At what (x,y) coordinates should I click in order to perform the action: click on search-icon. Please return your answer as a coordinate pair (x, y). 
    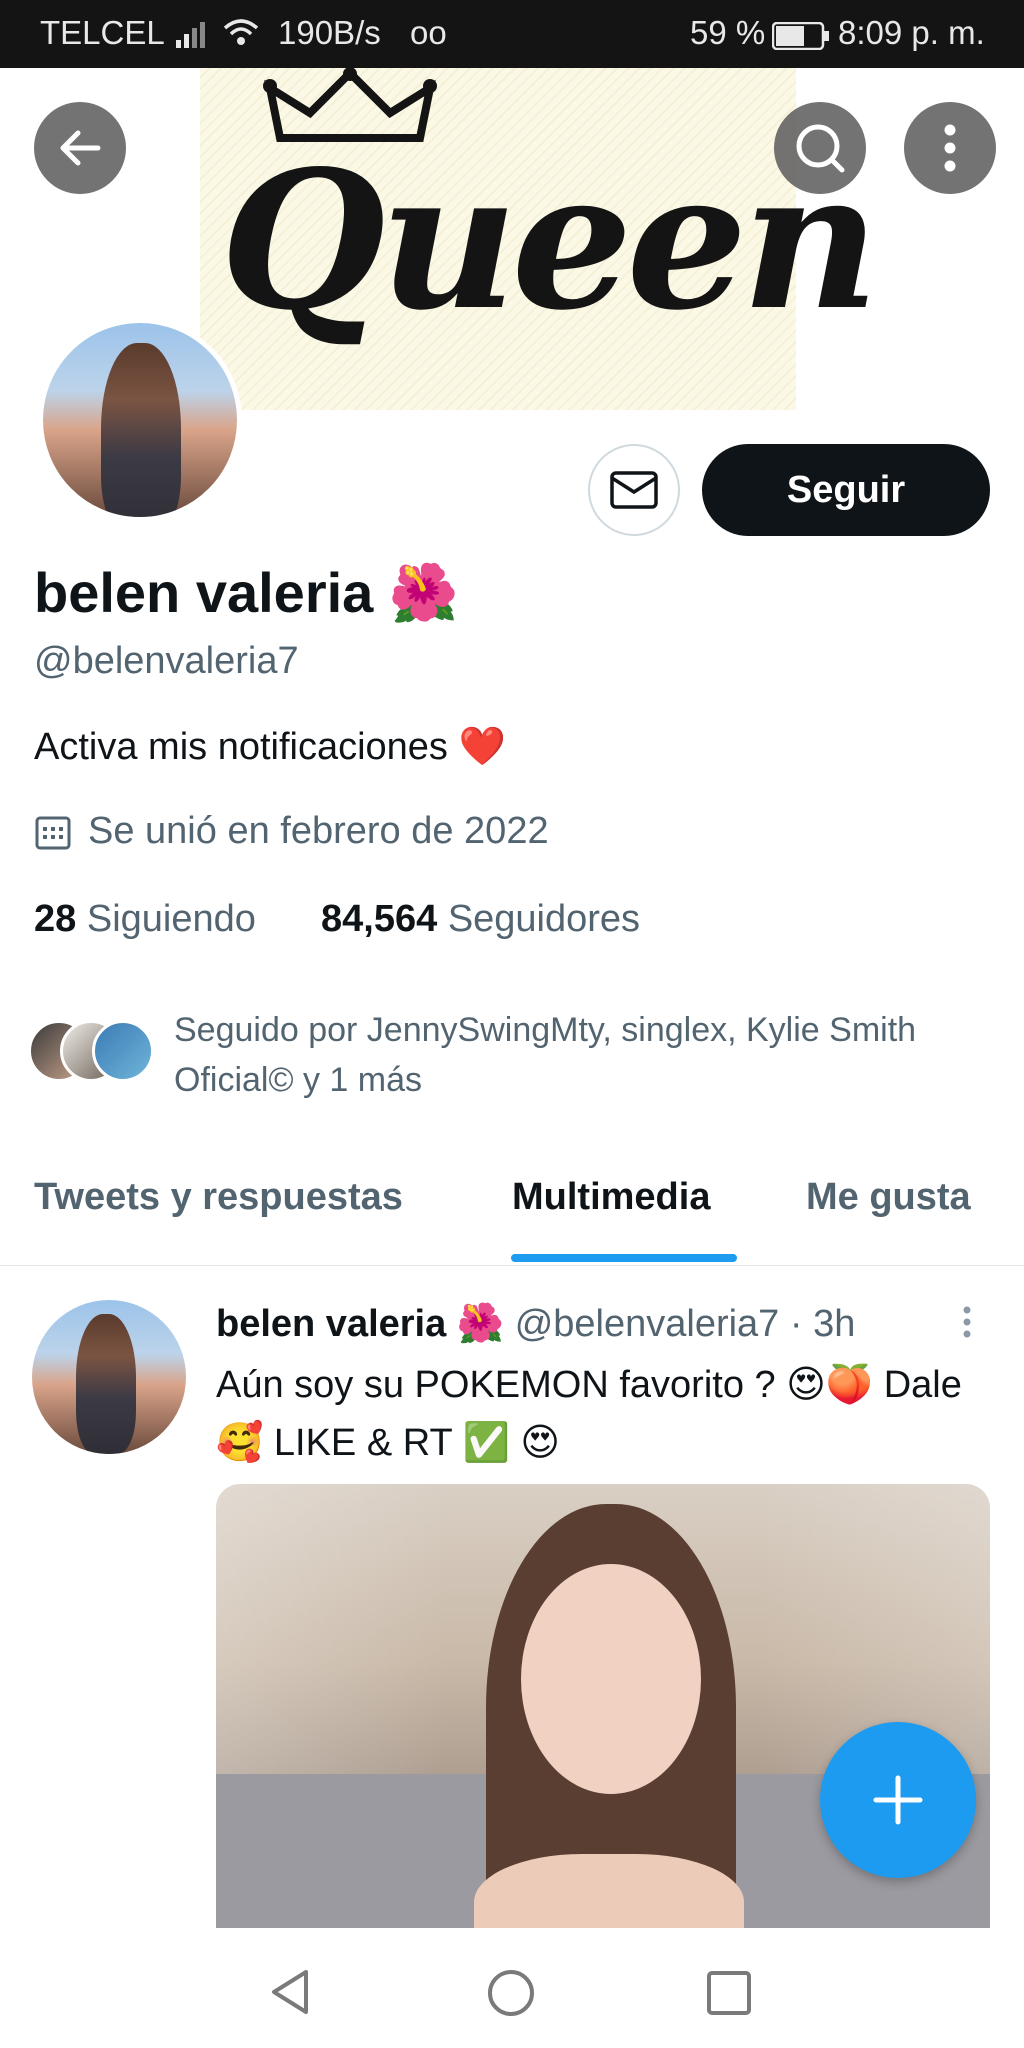
    Looking at the image, I should click on (820, 148).